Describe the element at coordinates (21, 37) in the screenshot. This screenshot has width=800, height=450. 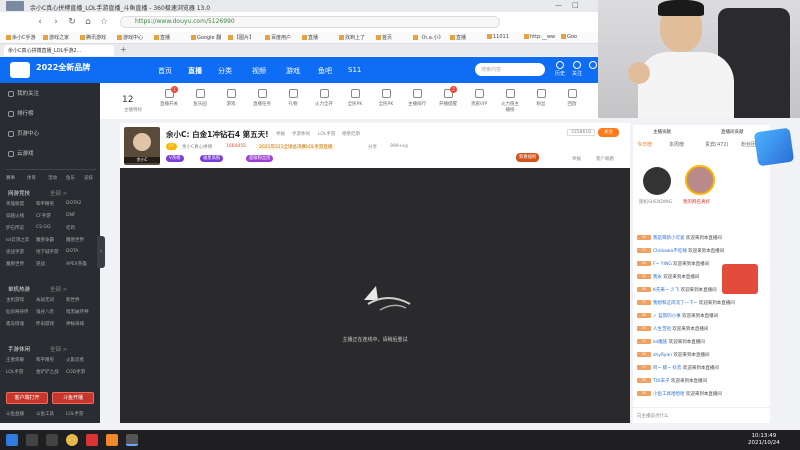
I see `bookmark-item: 余小C手游` at that location.